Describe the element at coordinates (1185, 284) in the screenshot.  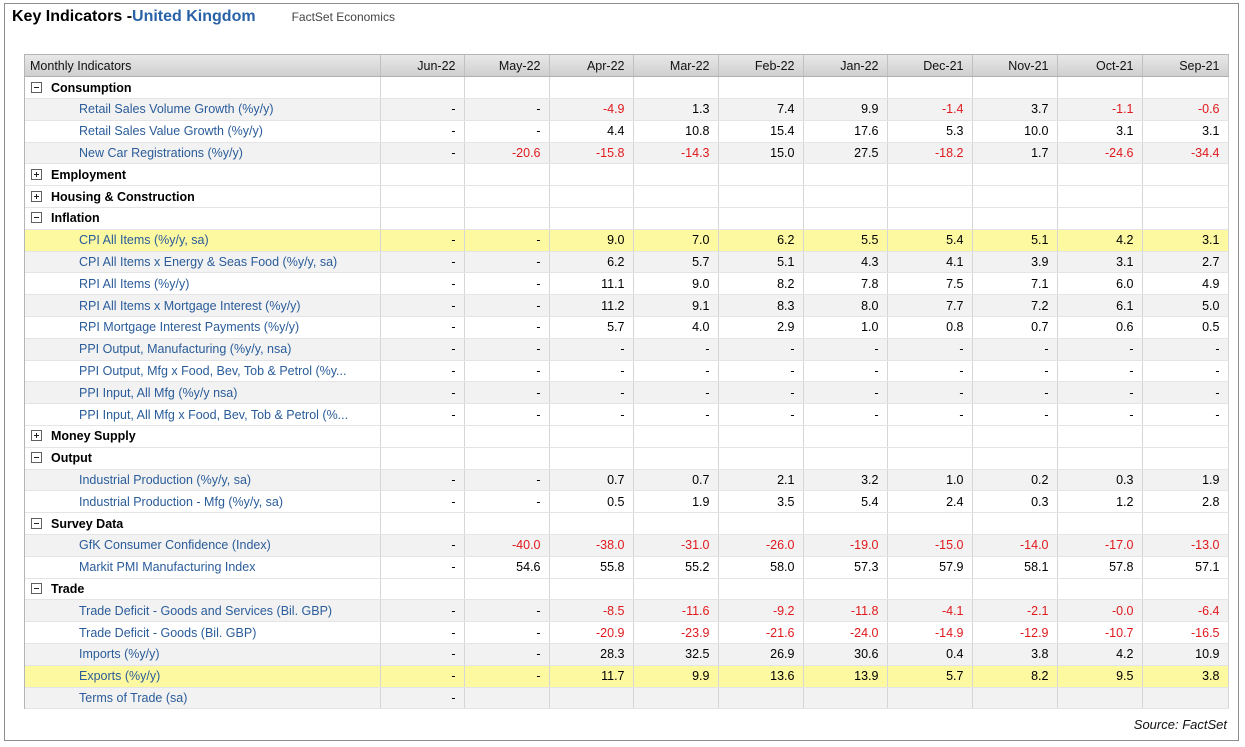
I see `value-cell: 4.9` at that location.